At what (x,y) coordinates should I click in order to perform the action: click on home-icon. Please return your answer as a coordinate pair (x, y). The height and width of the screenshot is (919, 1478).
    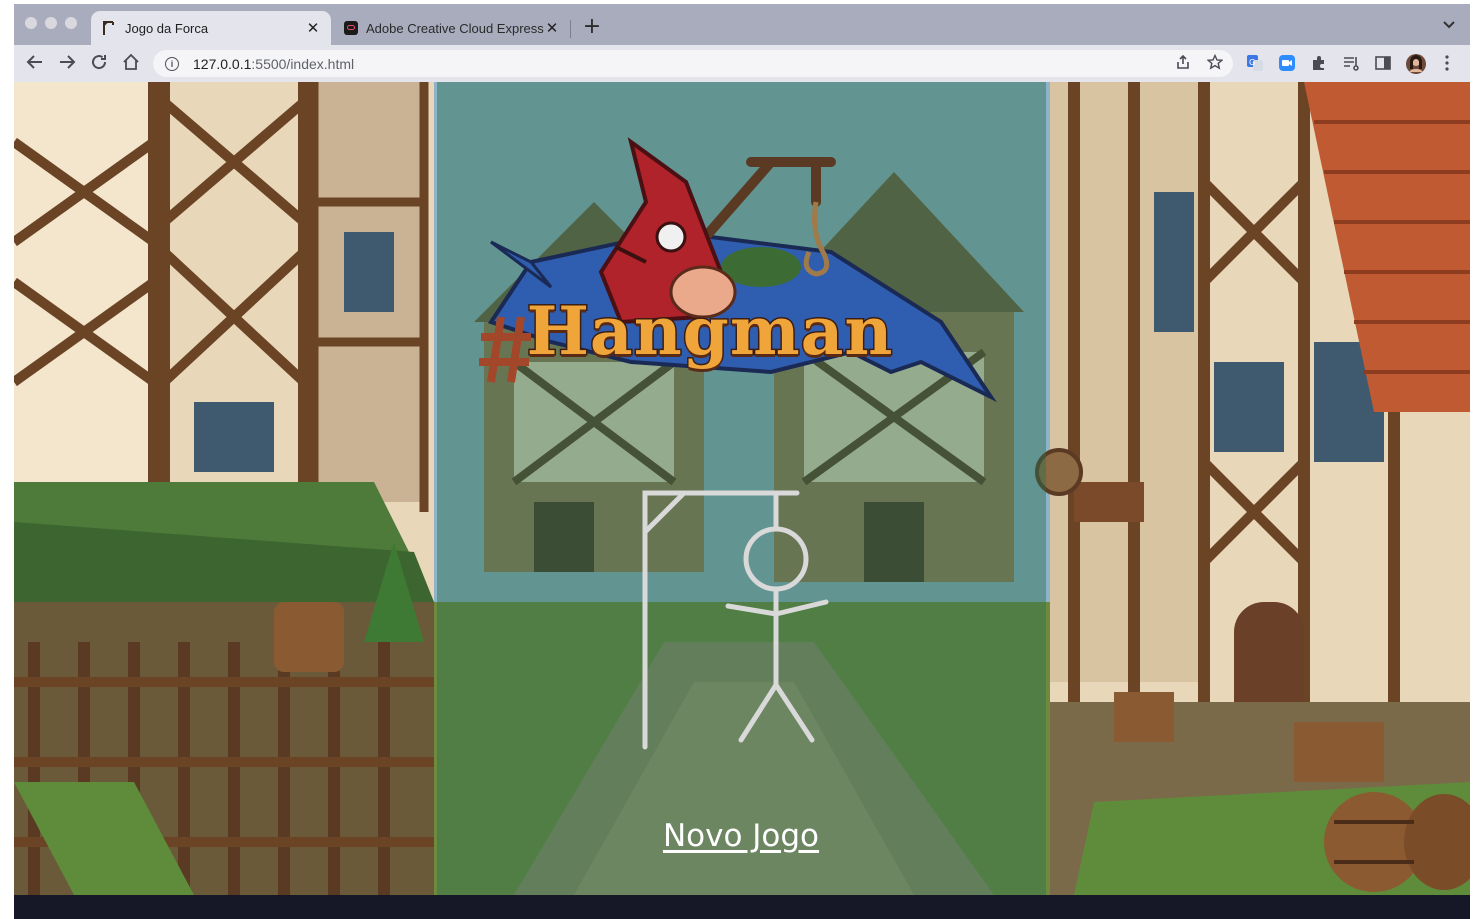
    Looking at the image, I should click on (131, 64).